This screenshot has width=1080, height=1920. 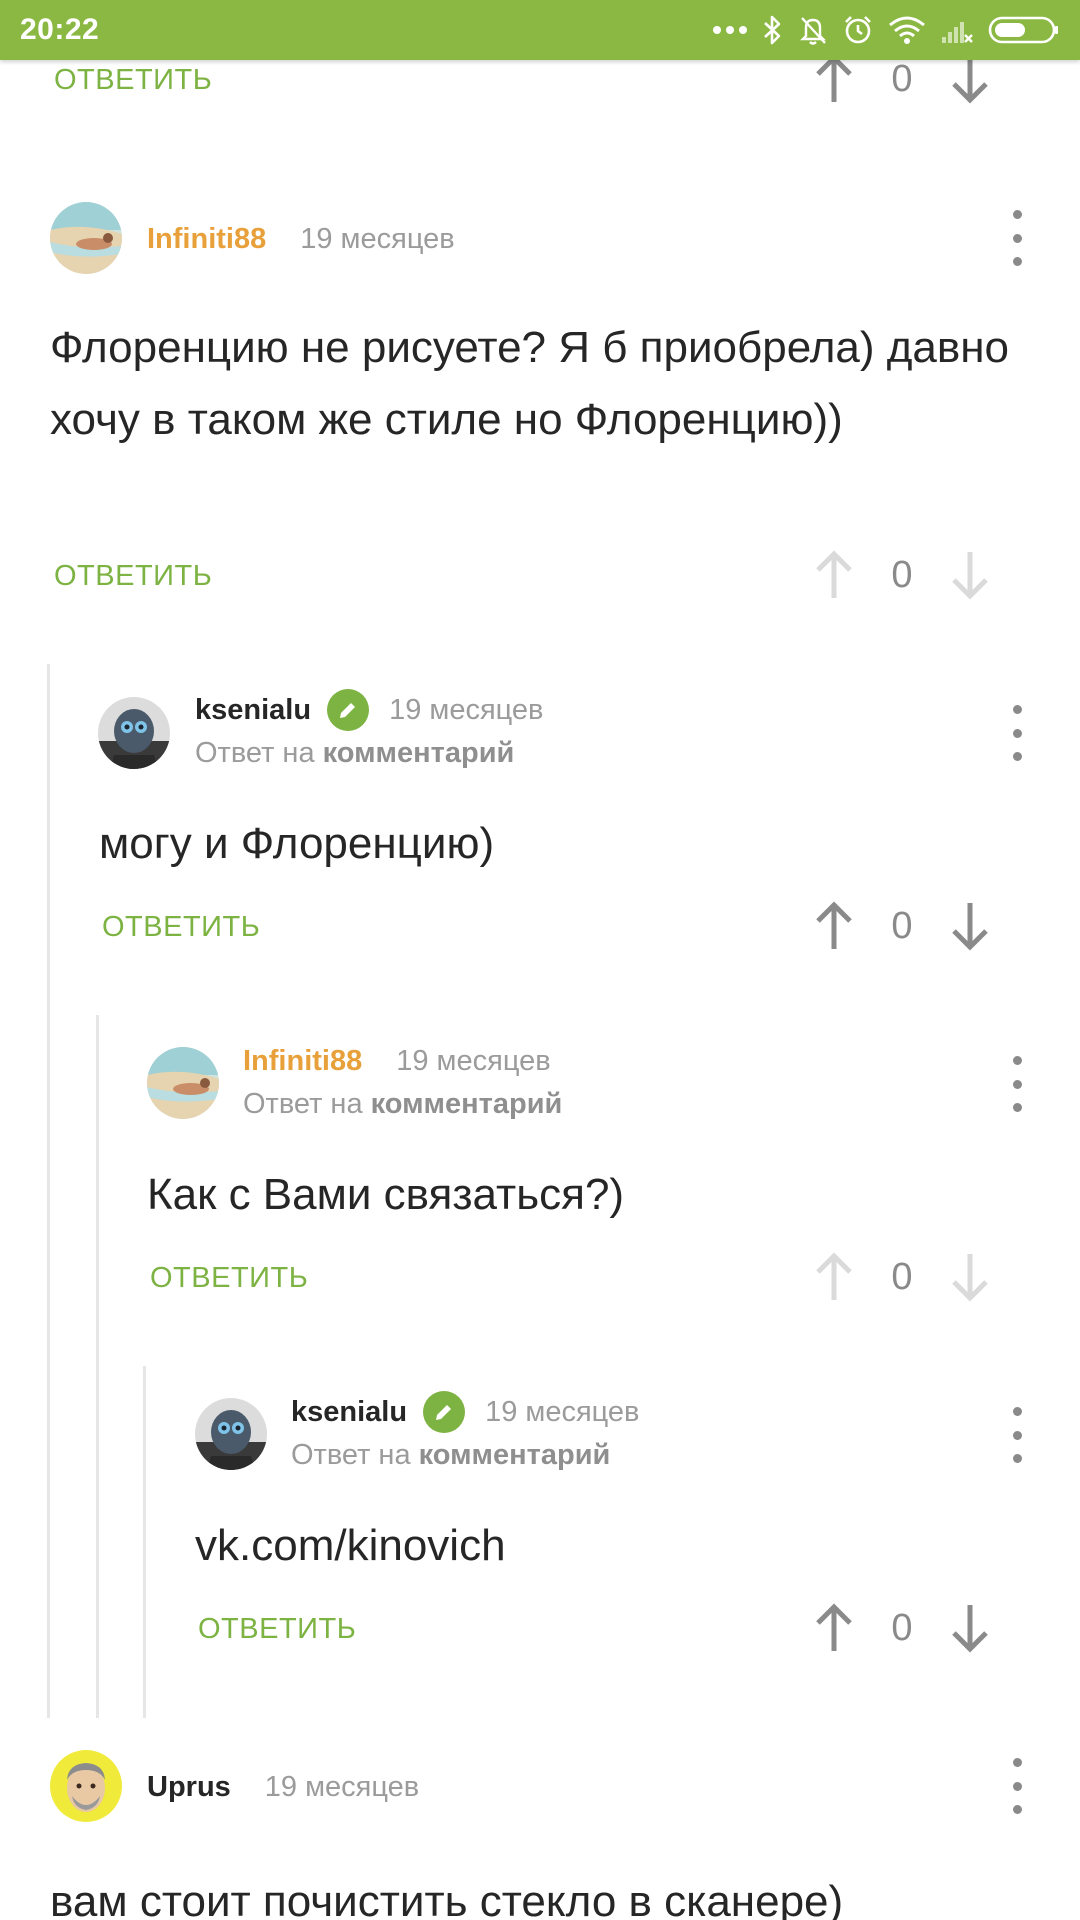 I want to click on battery-icon, so click(x=1024, y=30).